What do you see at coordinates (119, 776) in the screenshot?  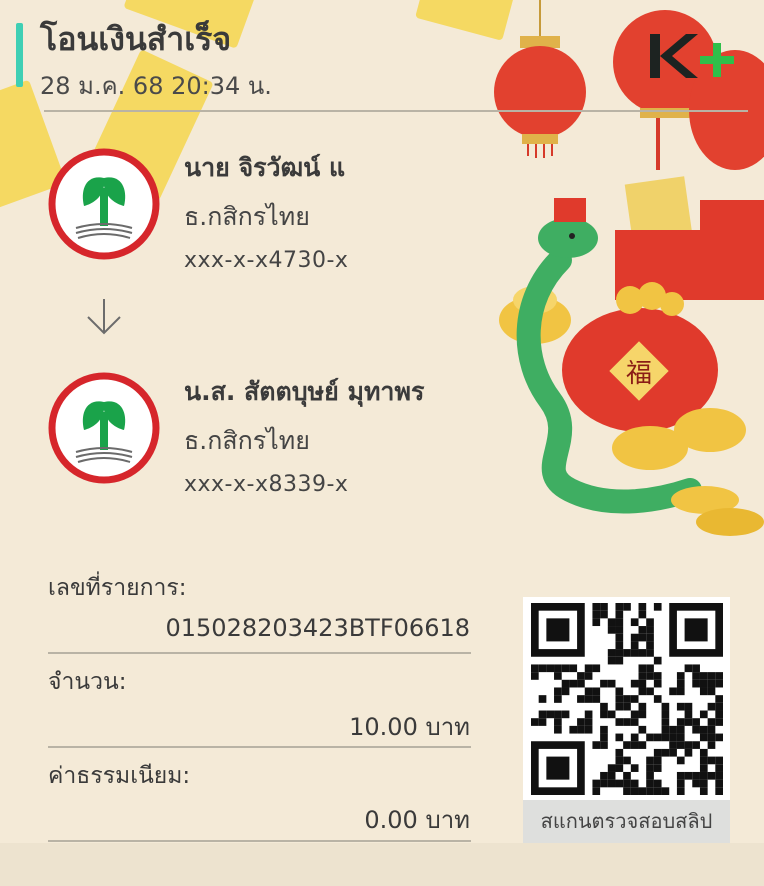 I see `fee-label: ค่าธรรมเนียม:` at bounding box center [119, 776].